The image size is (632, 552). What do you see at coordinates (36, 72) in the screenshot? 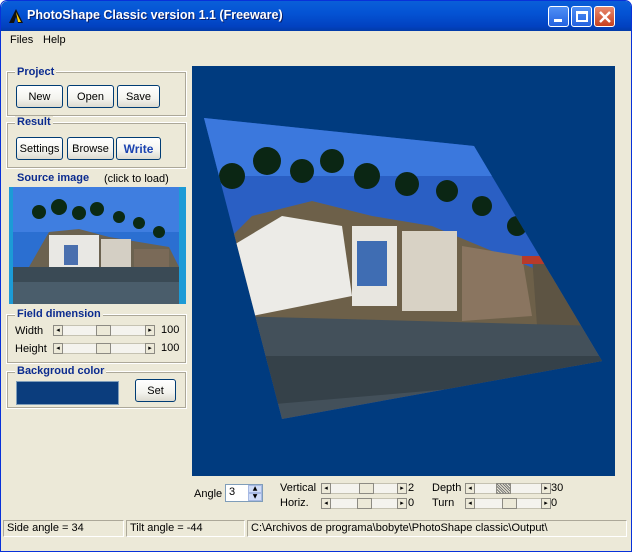
I see `project-title: Project` at bounding box center [36, 72].